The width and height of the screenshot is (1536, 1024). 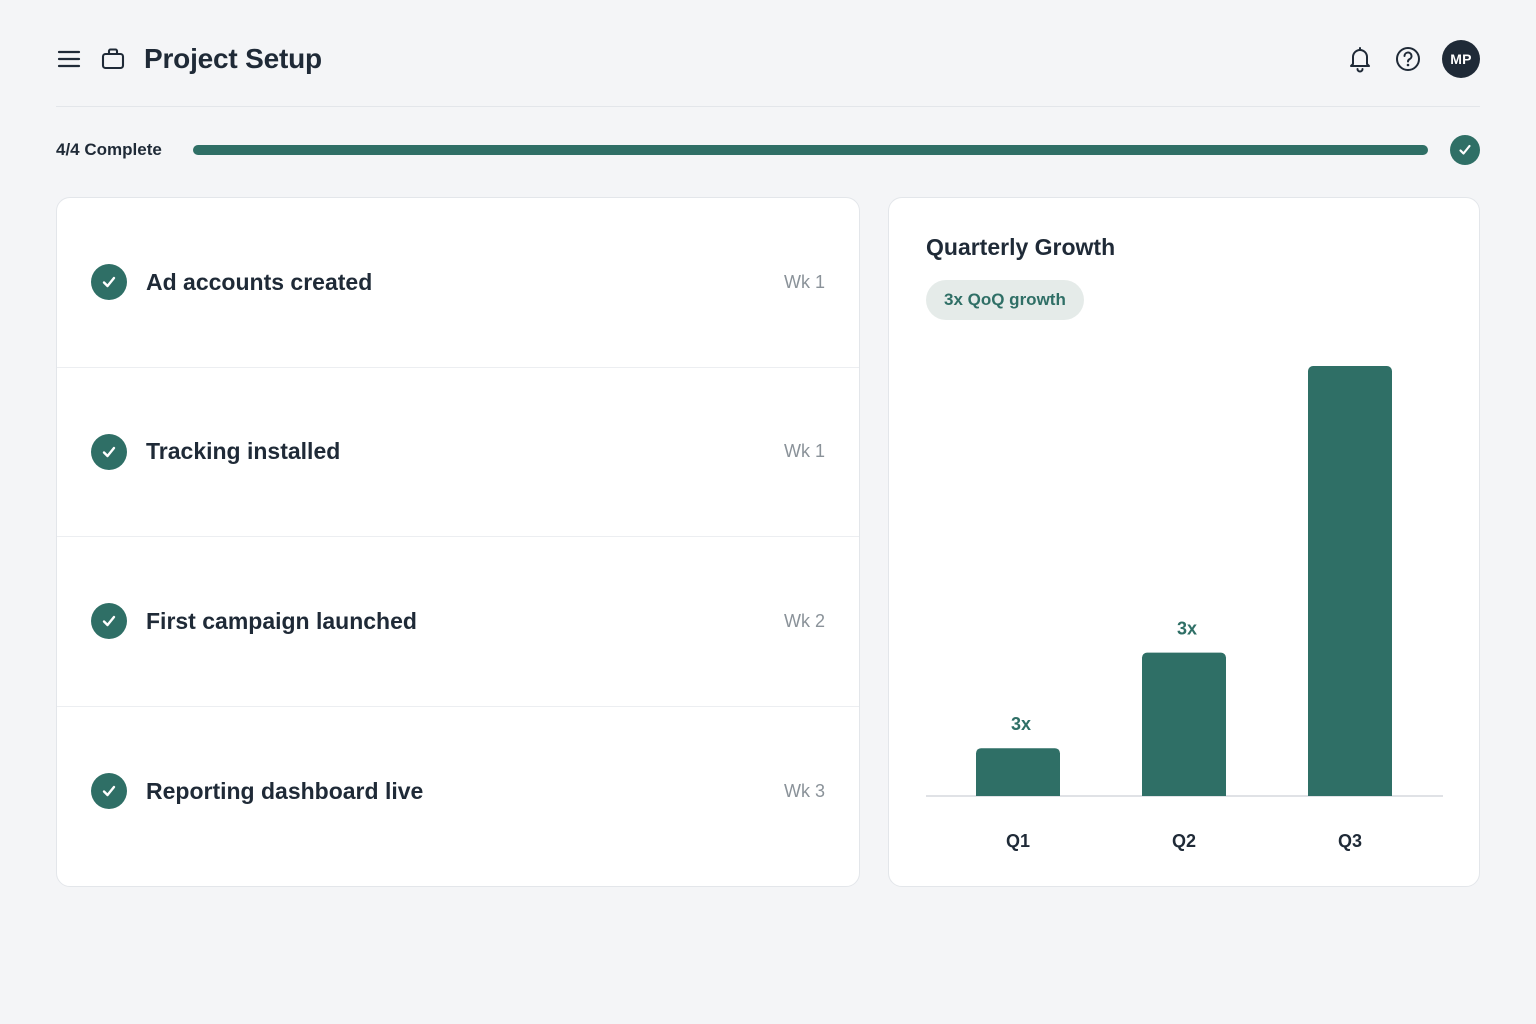 What do you see at coordinates (1018, 841) in the screenshot?
I see `x-tick-label: Q1` at bounding box center [1018, 841].